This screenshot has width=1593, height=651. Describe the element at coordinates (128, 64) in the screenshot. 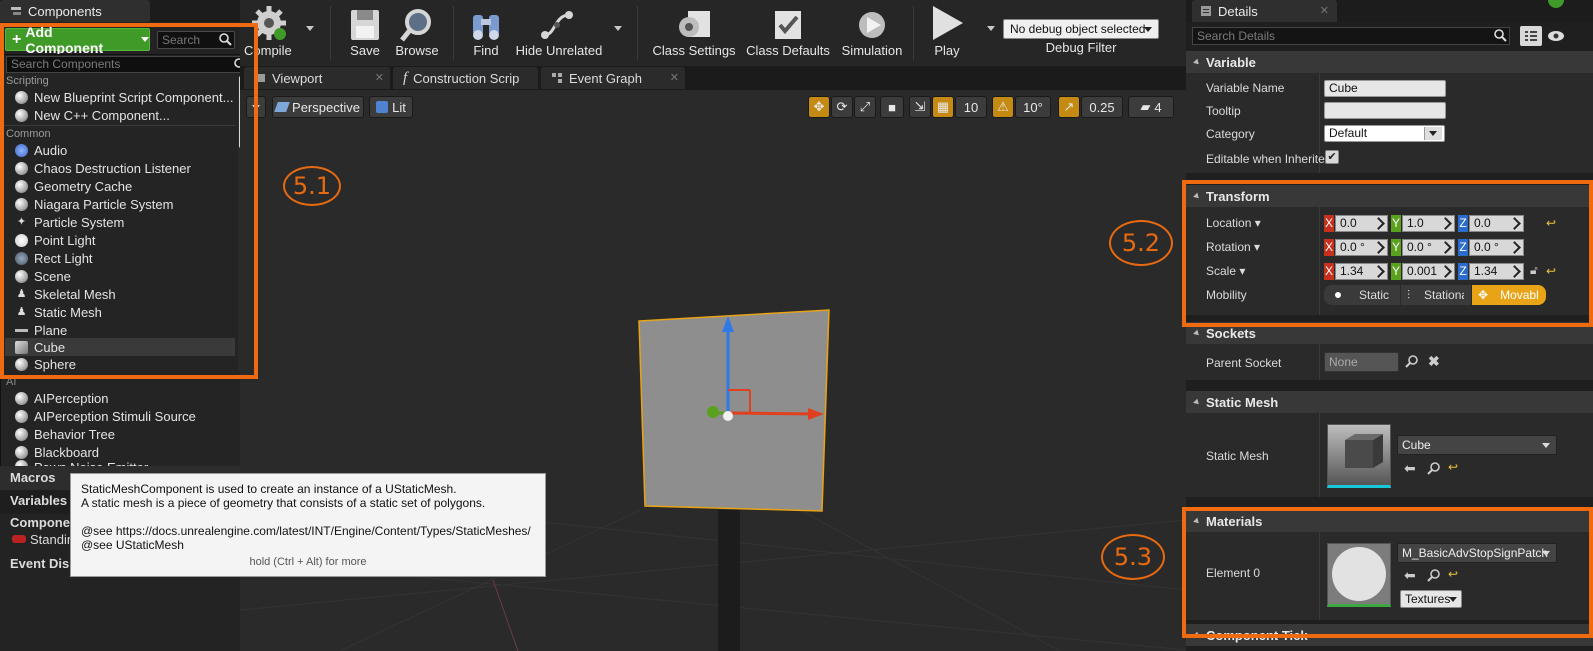

I see `search-components-input: Search Components` at that location.